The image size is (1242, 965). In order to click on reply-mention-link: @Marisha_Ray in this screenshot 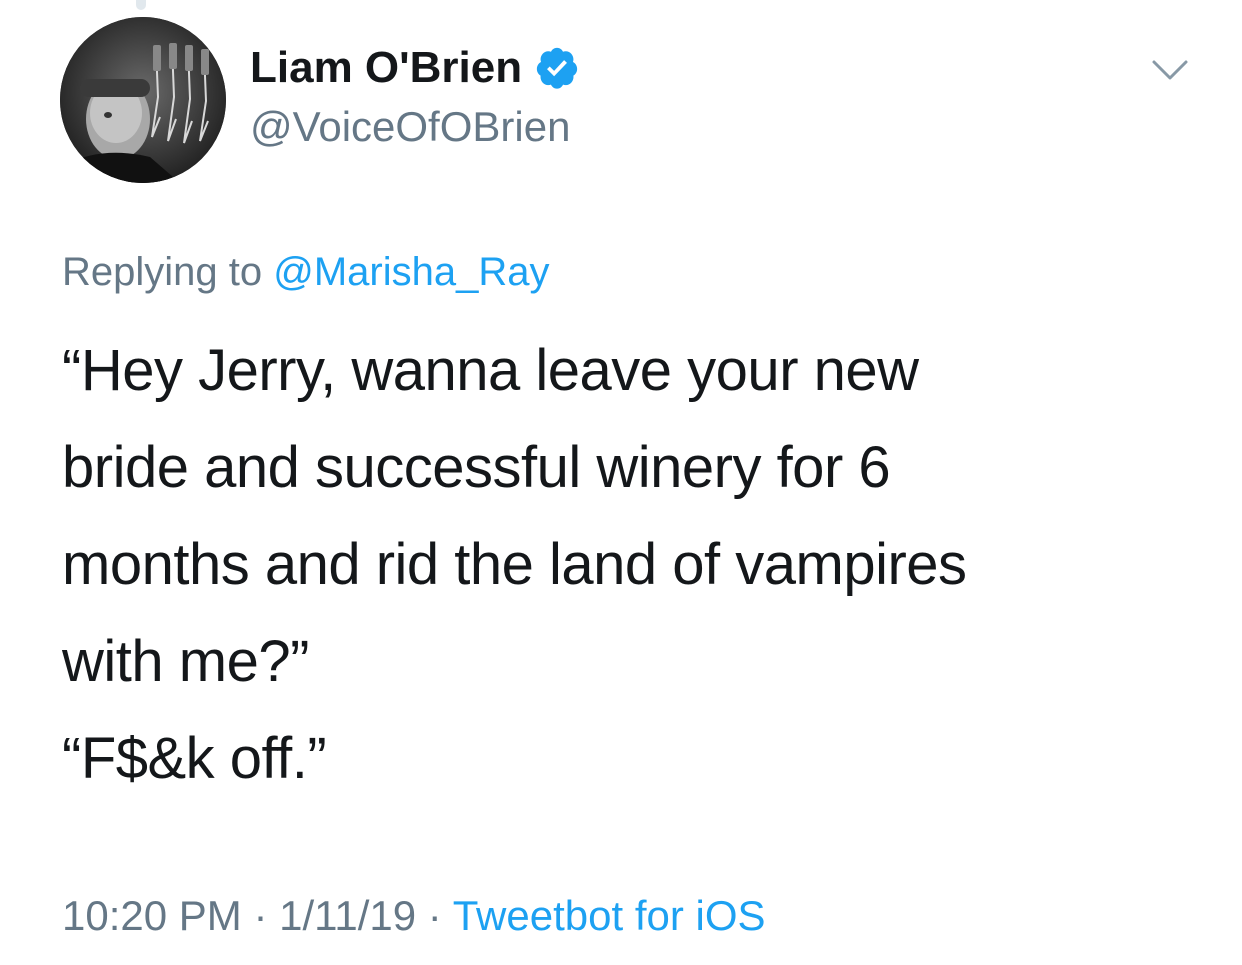, I will do `click(411, 272)`.